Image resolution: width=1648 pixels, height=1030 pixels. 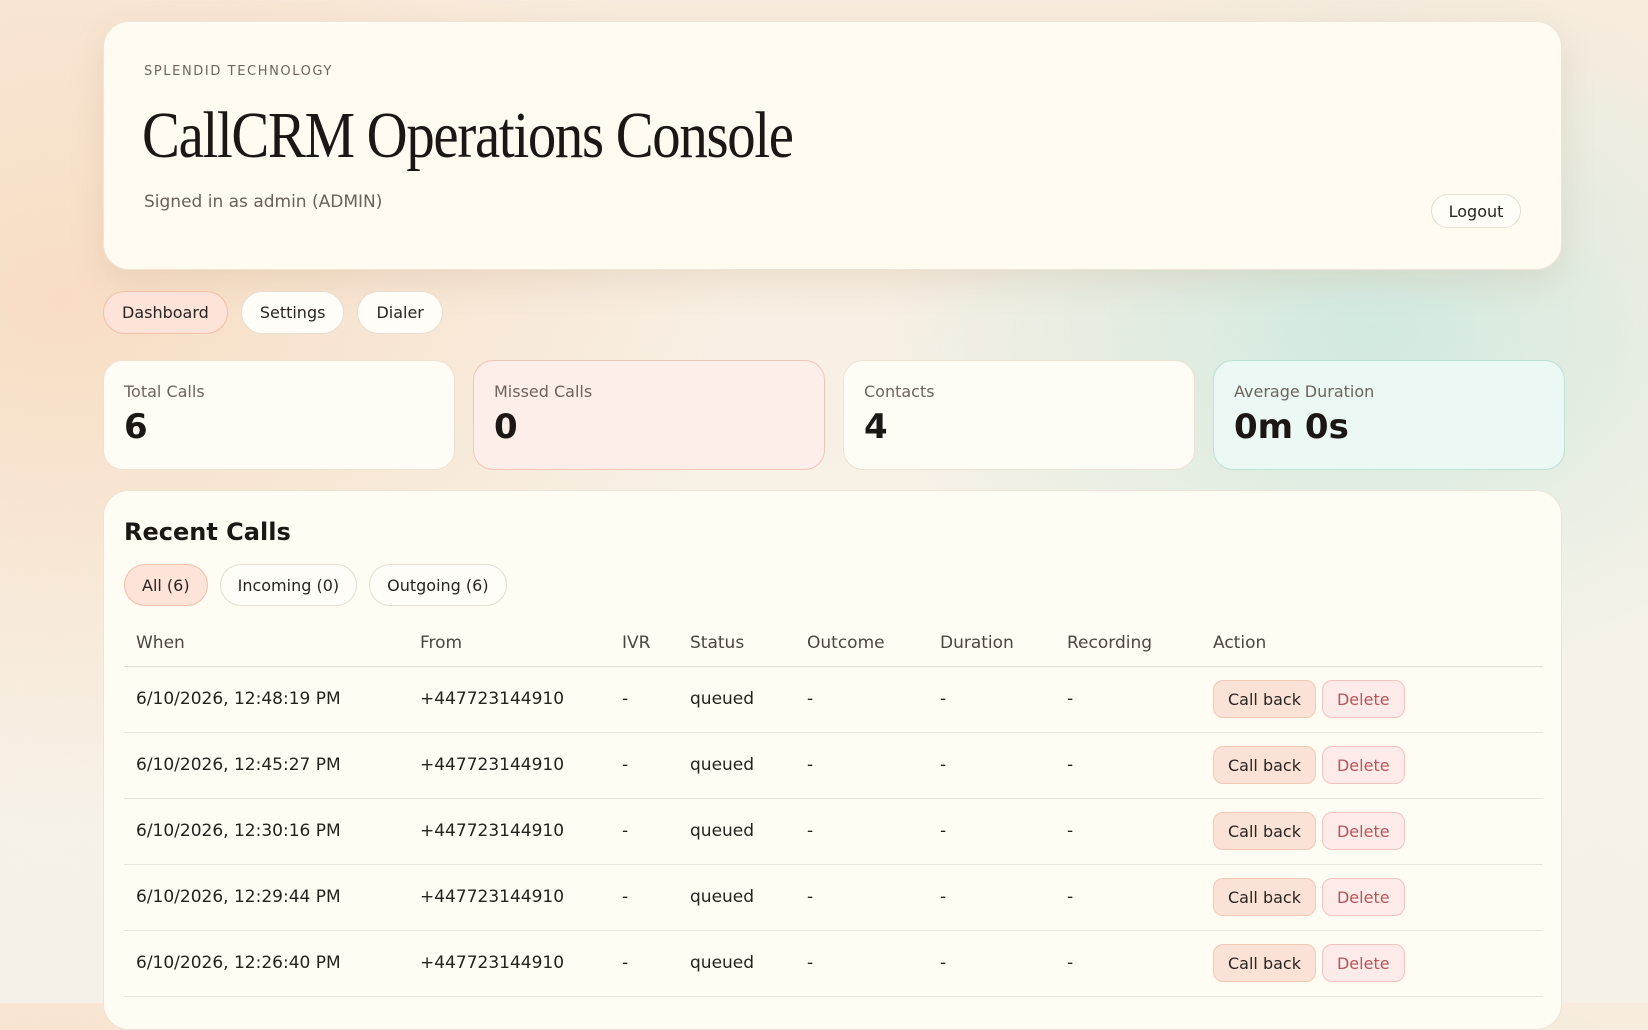 What do you see at coordinates (292, 312) in the screenshot?
I see `nav-settings: Settings` at bounding box center [292, 312].